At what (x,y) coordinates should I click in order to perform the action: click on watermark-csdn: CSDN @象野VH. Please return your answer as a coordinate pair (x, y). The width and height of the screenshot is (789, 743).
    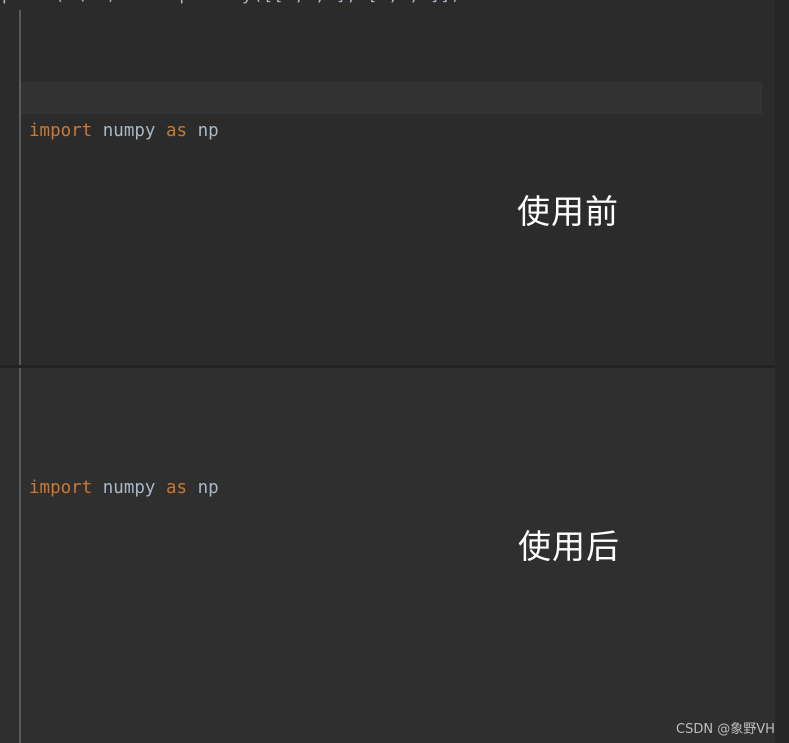
    Looking at the image, I should click on (725, 729).